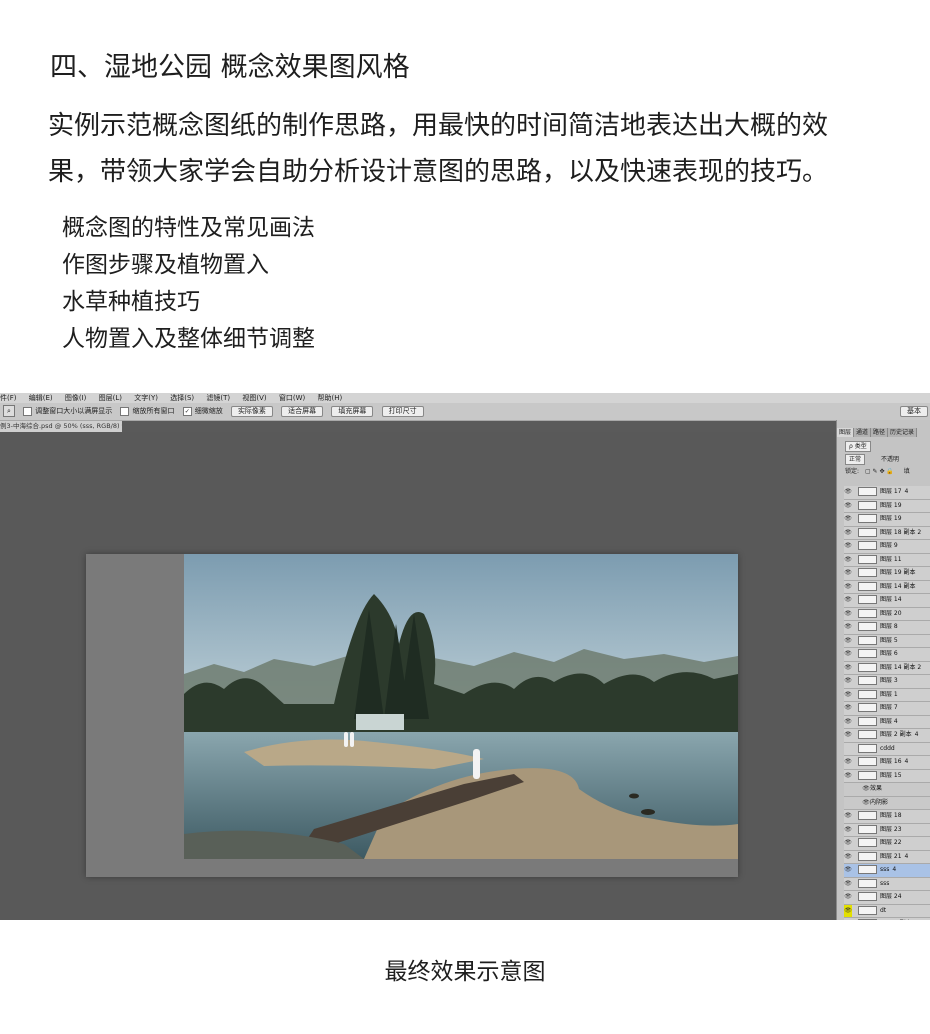 This screenshot has width=930, height=1034. What do you see at coordinates (76, 398) in the screenshot?
I see `menu-item: 图像(I)` at bounding box center [76, 398].